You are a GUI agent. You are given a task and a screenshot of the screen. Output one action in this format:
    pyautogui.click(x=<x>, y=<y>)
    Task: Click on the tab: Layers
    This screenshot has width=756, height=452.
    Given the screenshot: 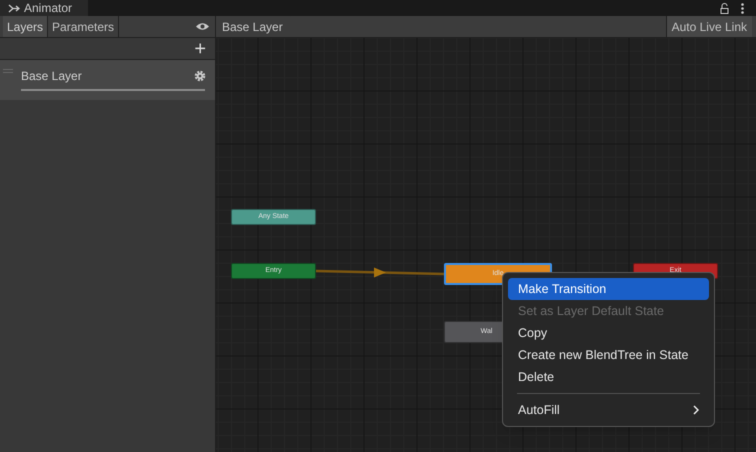 What is the action you would take?
    pyautogui.click(x=25, y=26)
    